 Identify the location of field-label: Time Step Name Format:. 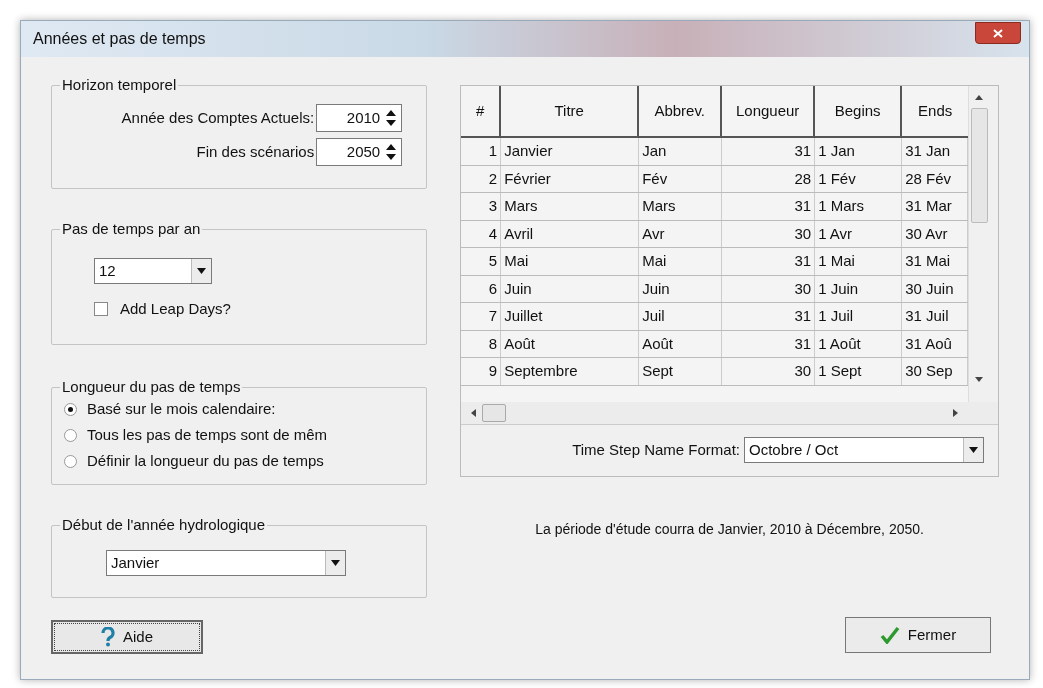
(656, 449).